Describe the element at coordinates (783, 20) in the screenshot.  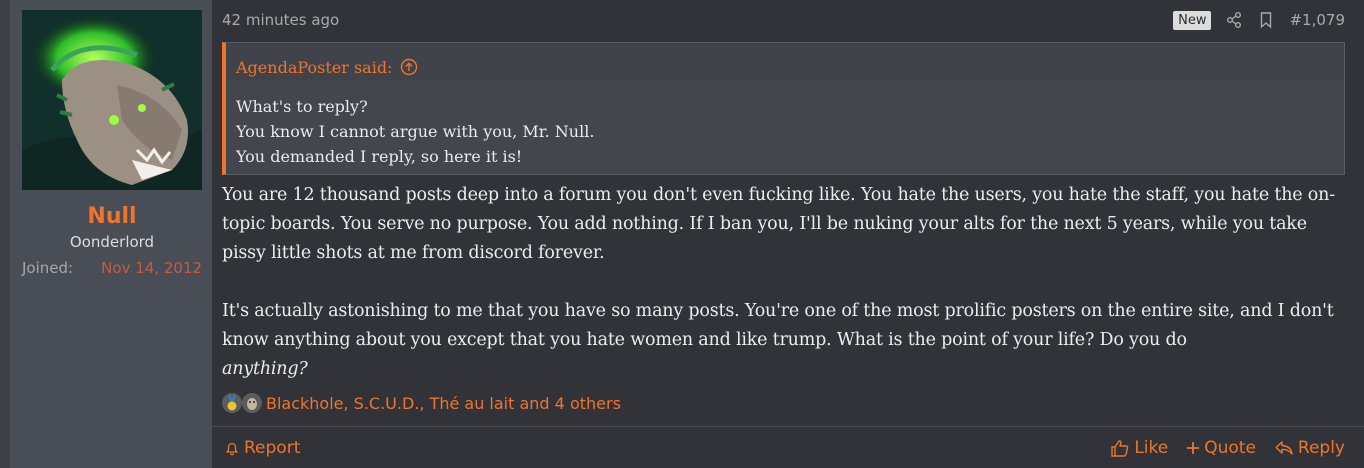
I see `post-header: 42 minutes ago New #1,079` at that location.